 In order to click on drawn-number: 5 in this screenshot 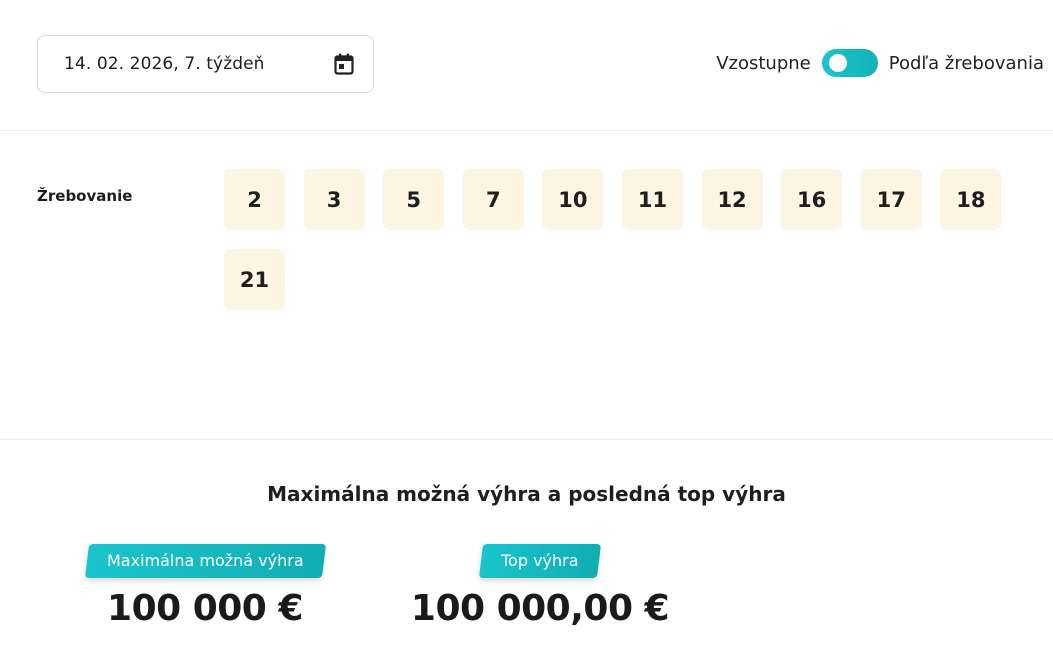, I will do `click(414, 199)`.